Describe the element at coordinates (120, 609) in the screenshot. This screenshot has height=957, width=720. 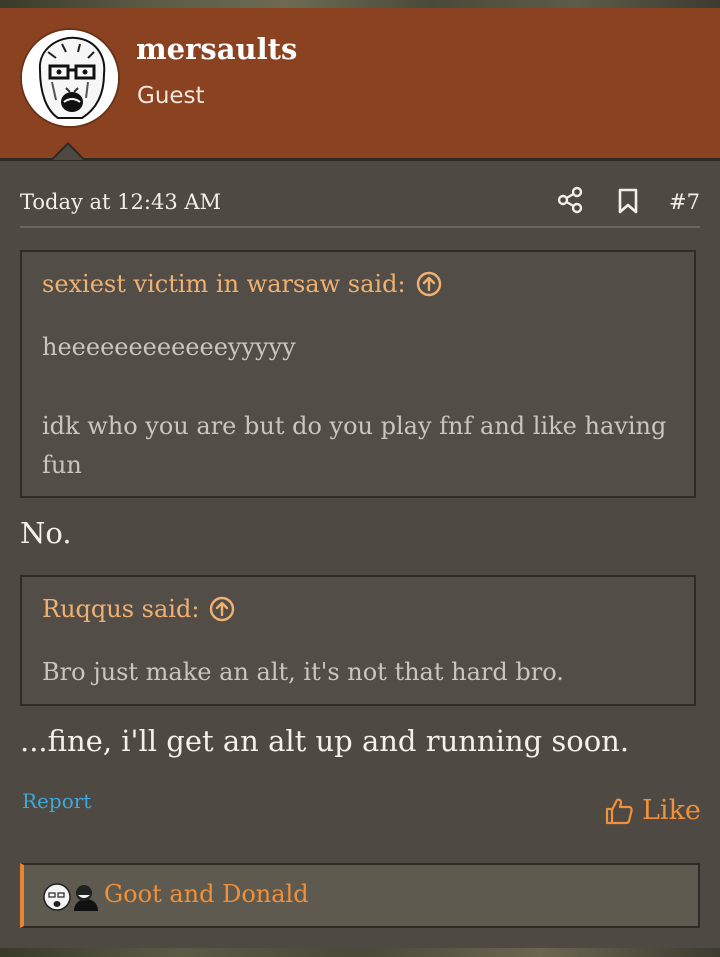
I see `quote-author-label: Ruqqus said:` at that location.